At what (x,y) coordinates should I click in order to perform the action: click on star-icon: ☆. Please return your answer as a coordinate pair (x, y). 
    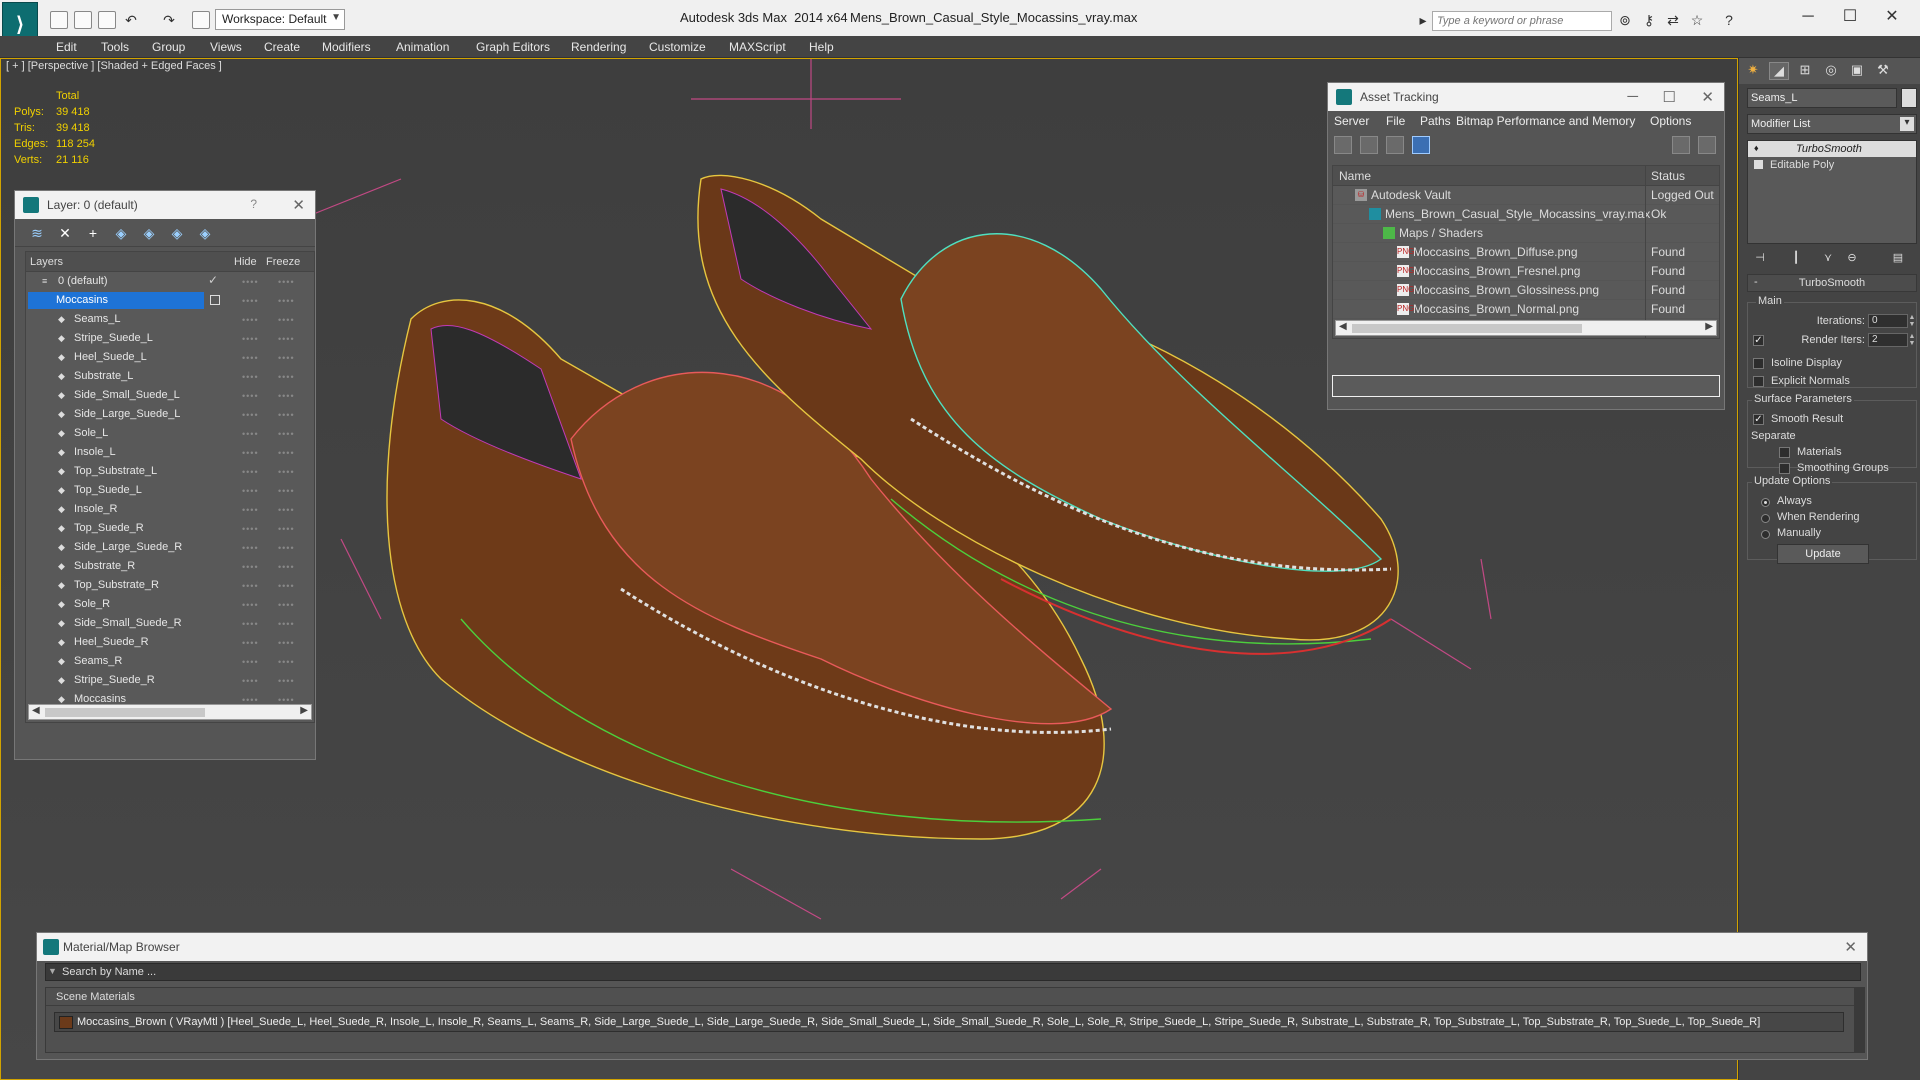
    Looking at the image, I should click on (1697, 20).